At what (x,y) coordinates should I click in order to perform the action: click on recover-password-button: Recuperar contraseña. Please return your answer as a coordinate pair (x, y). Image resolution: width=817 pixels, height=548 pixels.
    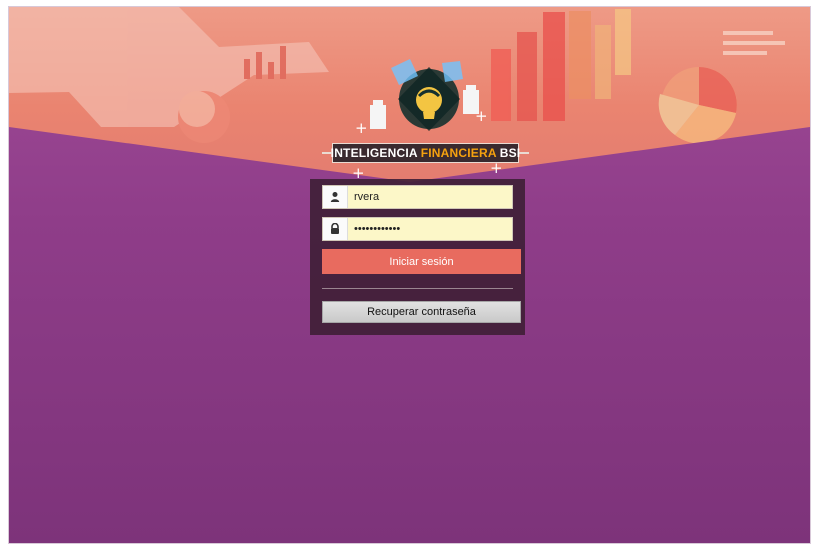
    Looking at the image, I should click on (421, 312).